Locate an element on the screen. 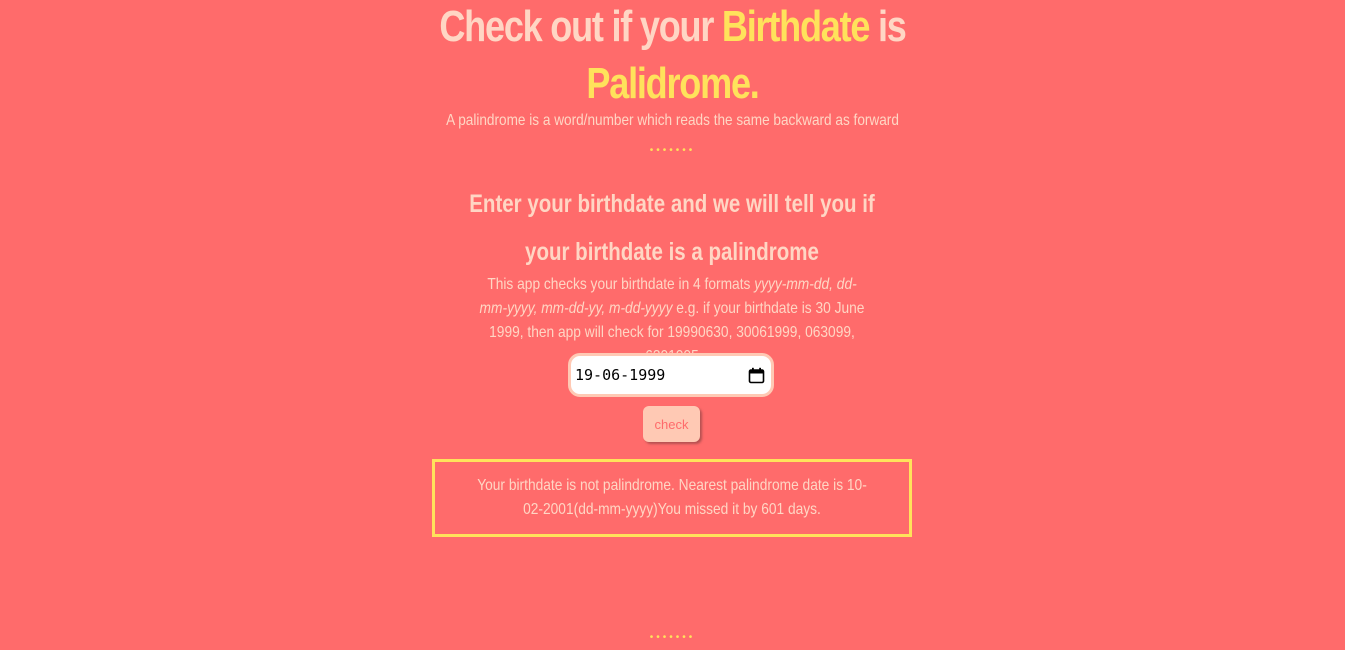  check-button: check is located at coordinates (671, 424).